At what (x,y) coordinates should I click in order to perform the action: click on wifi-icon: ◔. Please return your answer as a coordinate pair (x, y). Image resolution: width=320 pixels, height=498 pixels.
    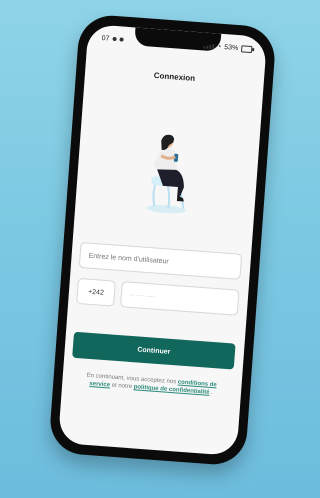
    Looking at the image, I should click on (219, 46).